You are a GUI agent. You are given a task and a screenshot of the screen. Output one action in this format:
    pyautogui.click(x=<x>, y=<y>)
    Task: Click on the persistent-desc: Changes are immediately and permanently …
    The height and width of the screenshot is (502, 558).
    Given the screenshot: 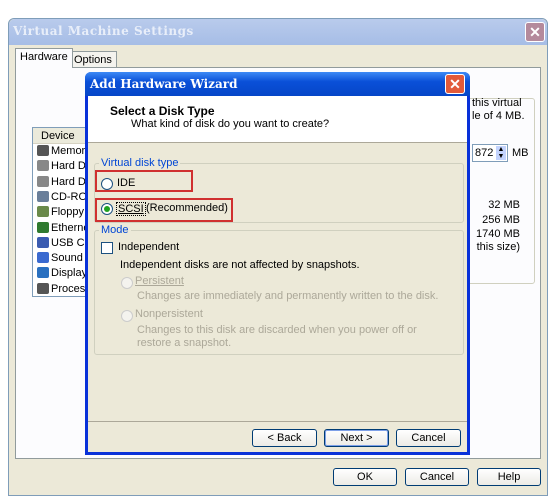 What is the action you would take?
    pyautogui.click(x=288, y=296)
    